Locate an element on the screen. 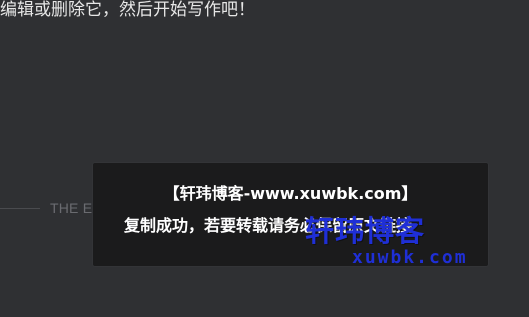 This screenshot has width=529, height=317. article-body-text: 编辑或删除它，然后开始写作吧！ is located at coordinates (127, 10).